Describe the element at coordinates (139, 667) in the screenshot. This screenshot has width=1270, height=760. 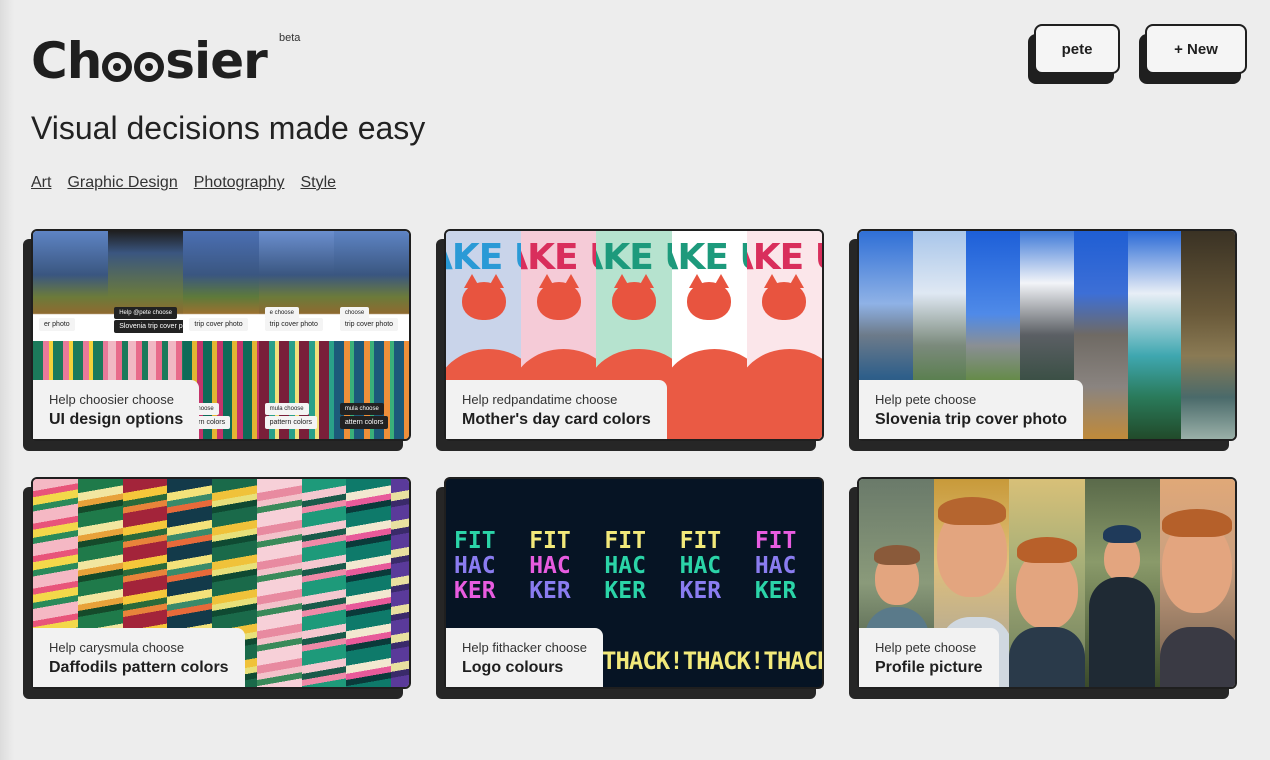
I see `card-title: Daffodils pattern colors` at that location.